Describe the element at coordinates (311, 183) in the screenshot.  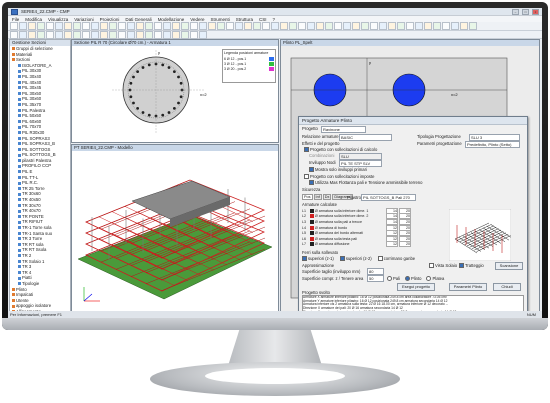
I see `chk-utilizza` at that location.